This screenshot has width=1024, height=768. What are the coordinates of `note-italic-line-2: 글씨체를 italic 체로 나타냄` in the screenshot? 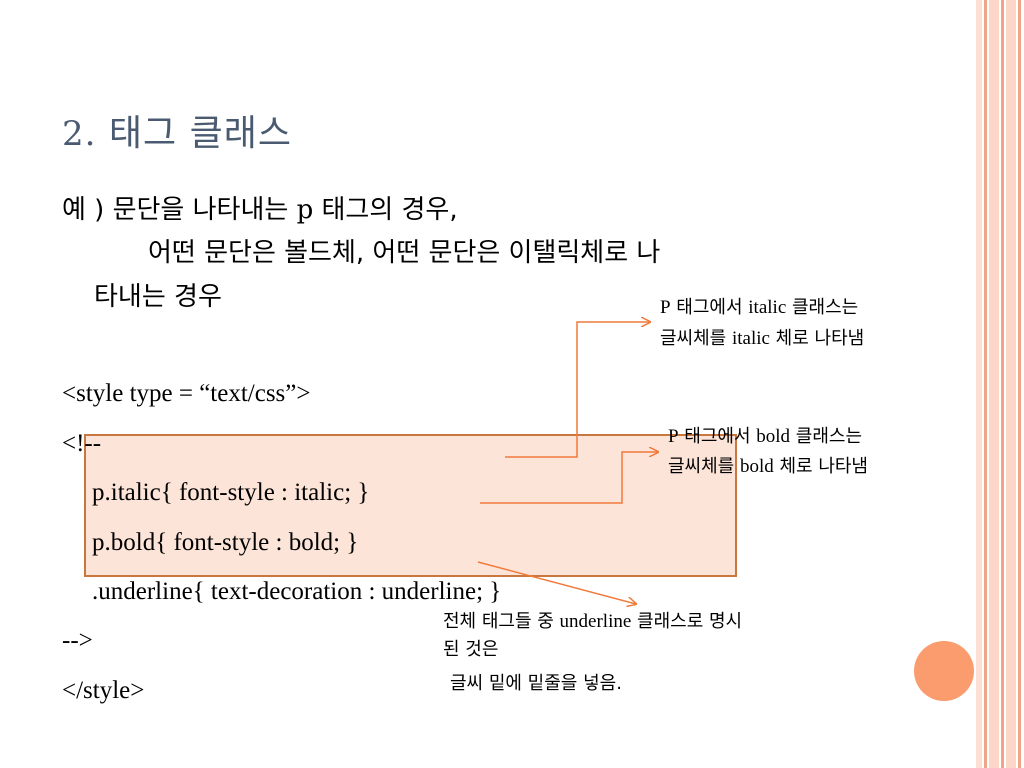 It's located at (762, 339).